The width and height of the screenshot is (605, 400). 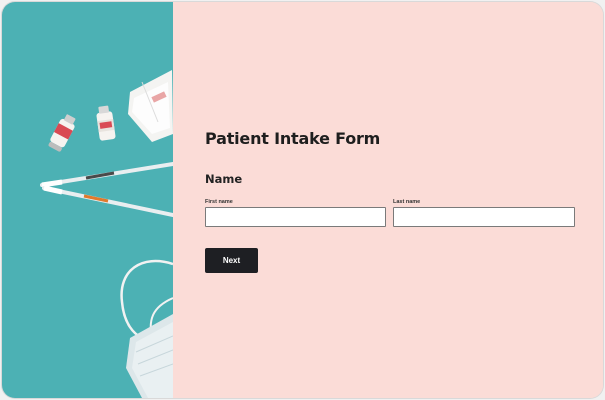 I want to click on form-title: Patient Intake Form, so click(x=293, y=138).